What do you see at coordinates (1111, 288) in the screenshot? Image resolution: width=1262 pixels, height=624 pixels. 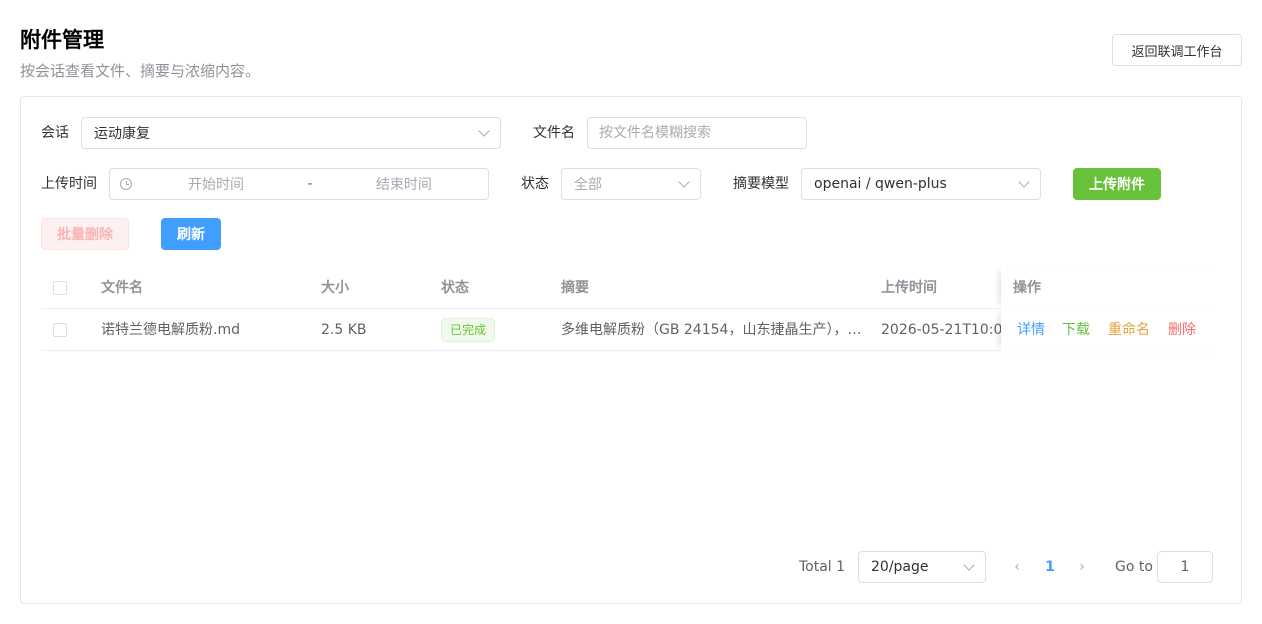 I see `actions-column-header: 操作` at bounding box center [1111, 288].